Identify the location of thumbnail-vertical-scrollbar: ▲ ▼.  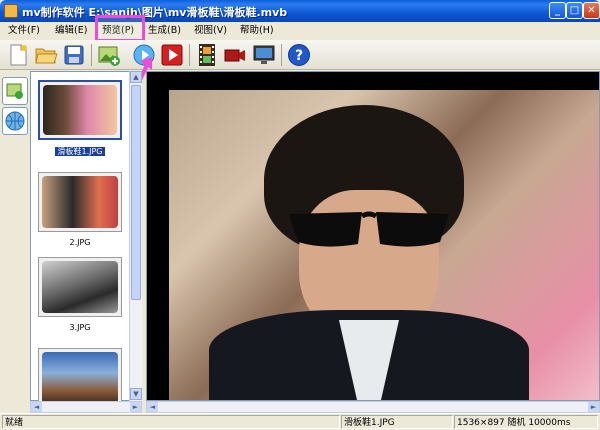
(135, 236).